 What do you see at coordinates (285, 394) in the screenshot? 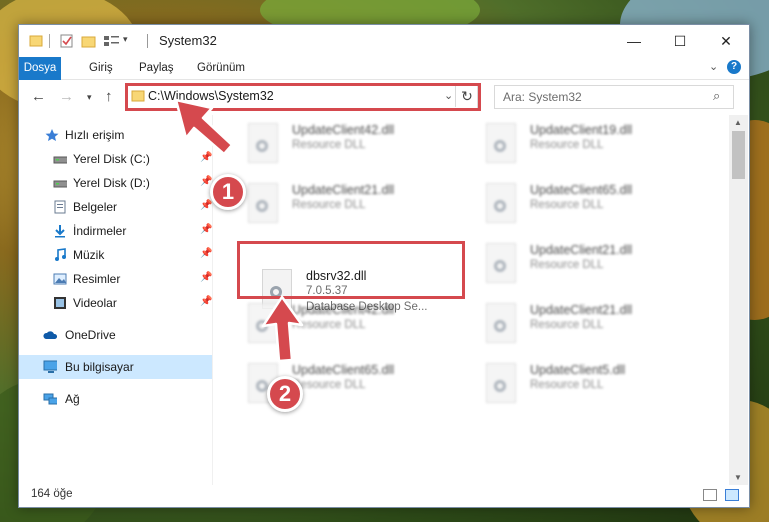
I see `step-2-badge: 2` at bounding box center [285, 394].